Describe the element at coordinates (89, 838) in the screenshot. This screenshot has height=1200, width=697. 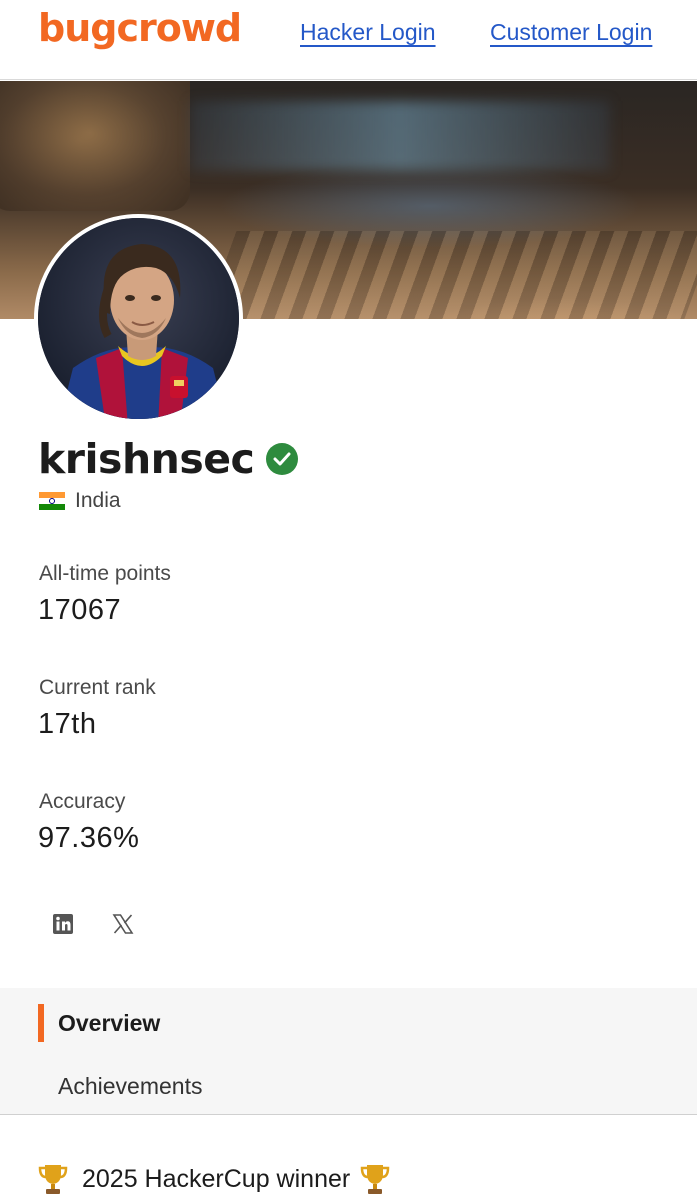
I see `stat-value-accuracy: 97.36%` at that location.